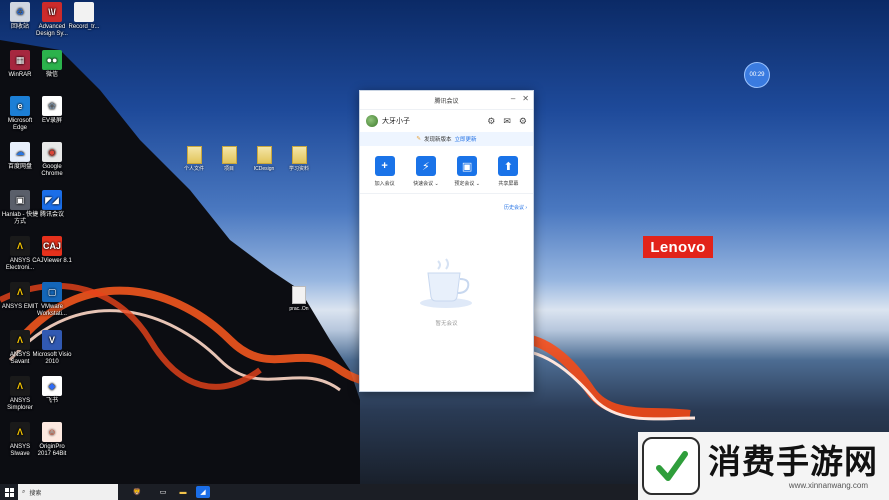 Image resolution: width=889 pixels, height=500 pixels. I want to click on user-bar: 大牙小子 ⚙ ✉ ⚙, so click(446, 121).